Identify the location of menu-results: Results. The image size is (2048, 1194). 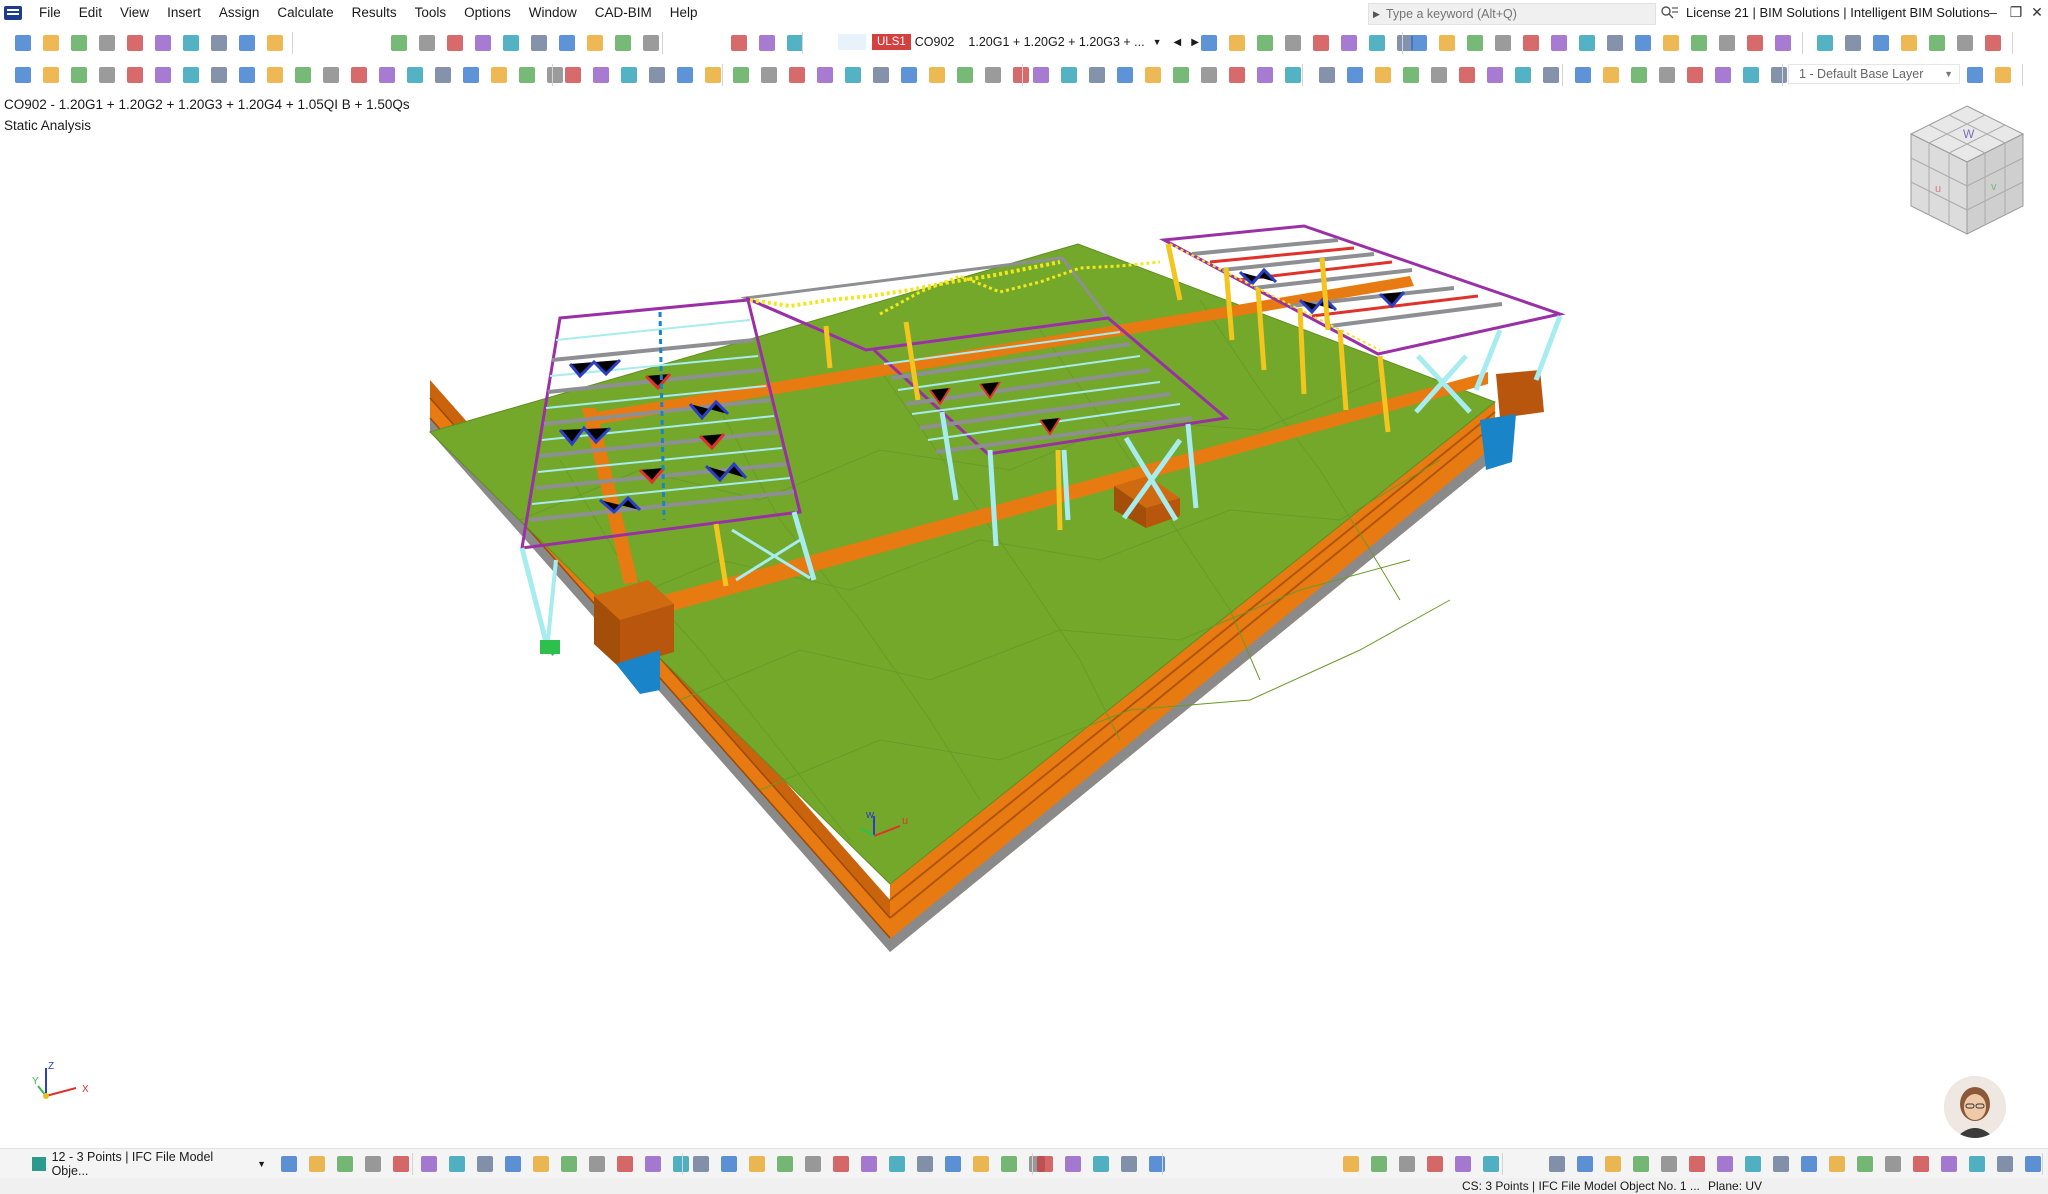
(374, 13).